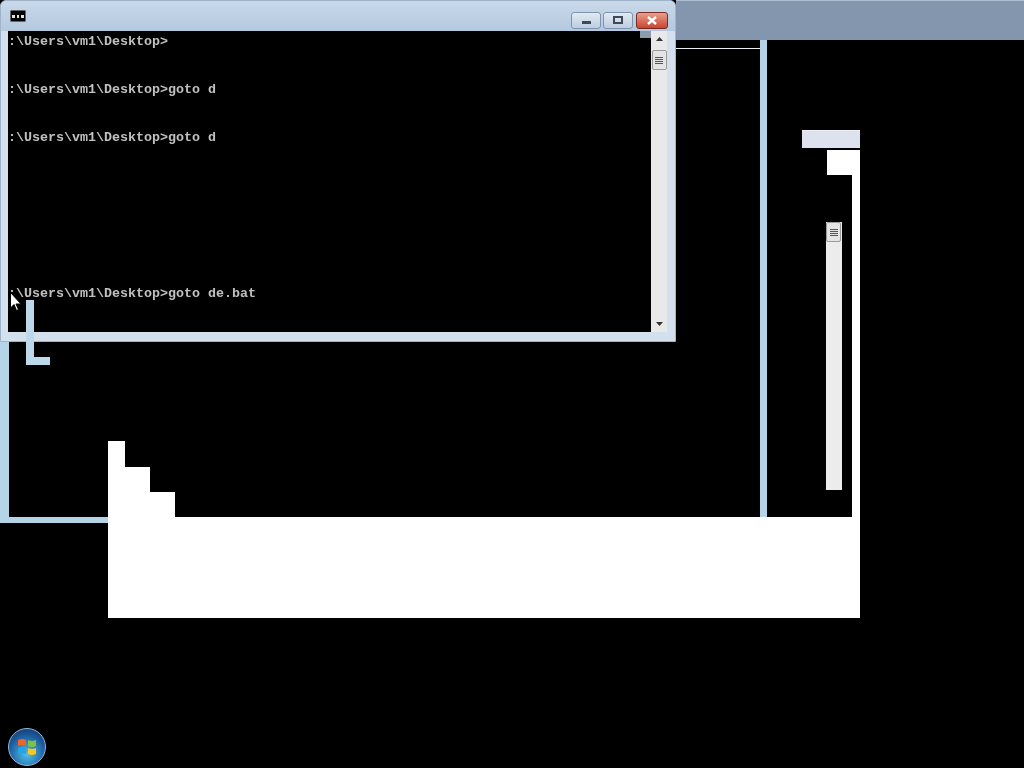  I want to click on console-line: :\Users\vm1\Desktop>, so click(88, 42).